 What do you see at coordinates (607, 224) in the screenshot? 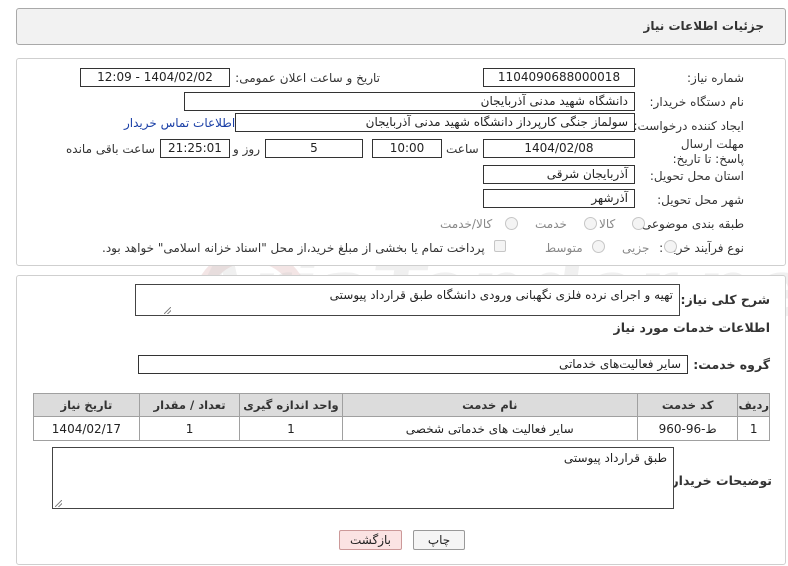
I see `category-goods-label: کالا` at bounding box center [607, 224].